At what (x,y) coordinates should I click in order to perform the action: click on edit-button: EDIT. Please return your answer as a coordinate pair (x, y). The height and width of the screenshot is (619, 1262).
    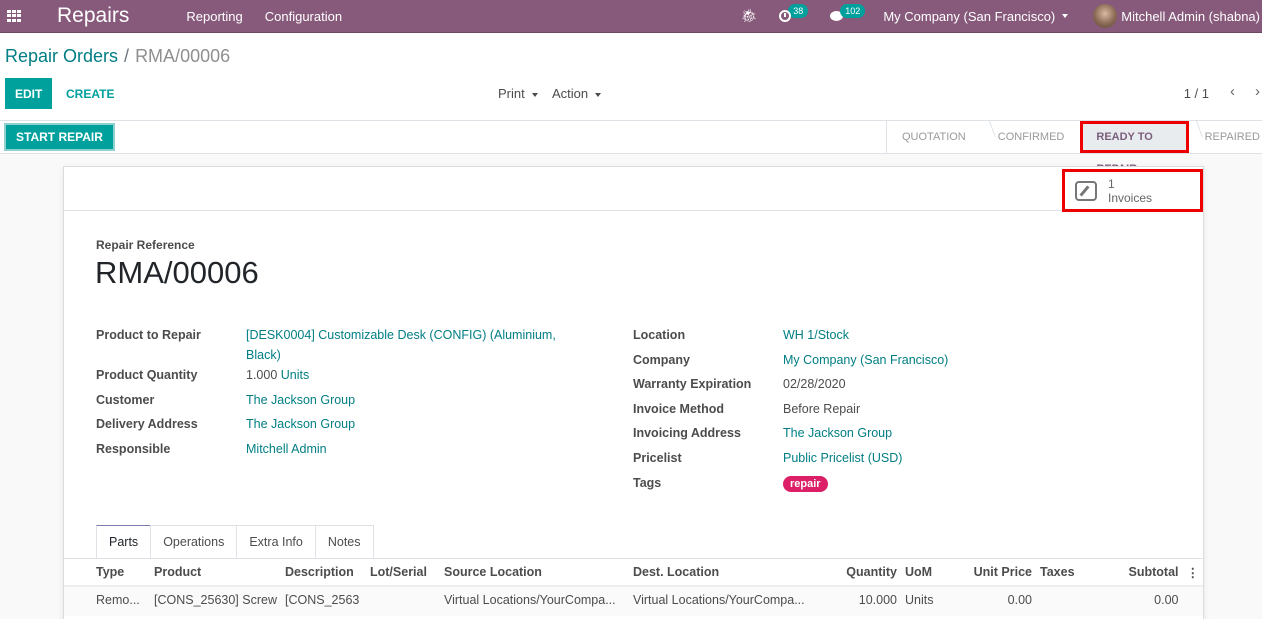
    Looking at the image, I should click on (29, 93).